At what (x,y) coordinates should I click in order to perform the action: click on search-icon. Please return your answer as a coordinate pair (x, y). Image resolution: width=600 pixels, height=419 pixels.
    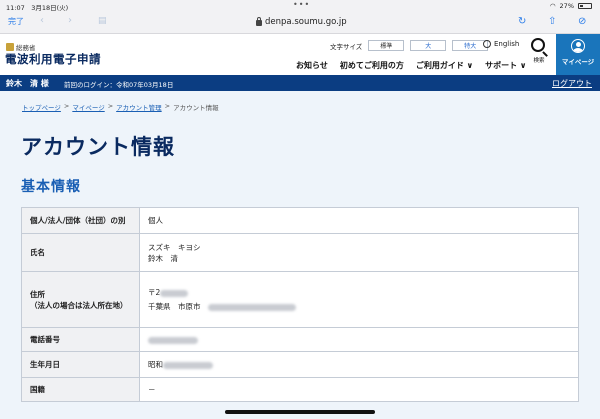
    Looking at the image, I should click on (538, 45).